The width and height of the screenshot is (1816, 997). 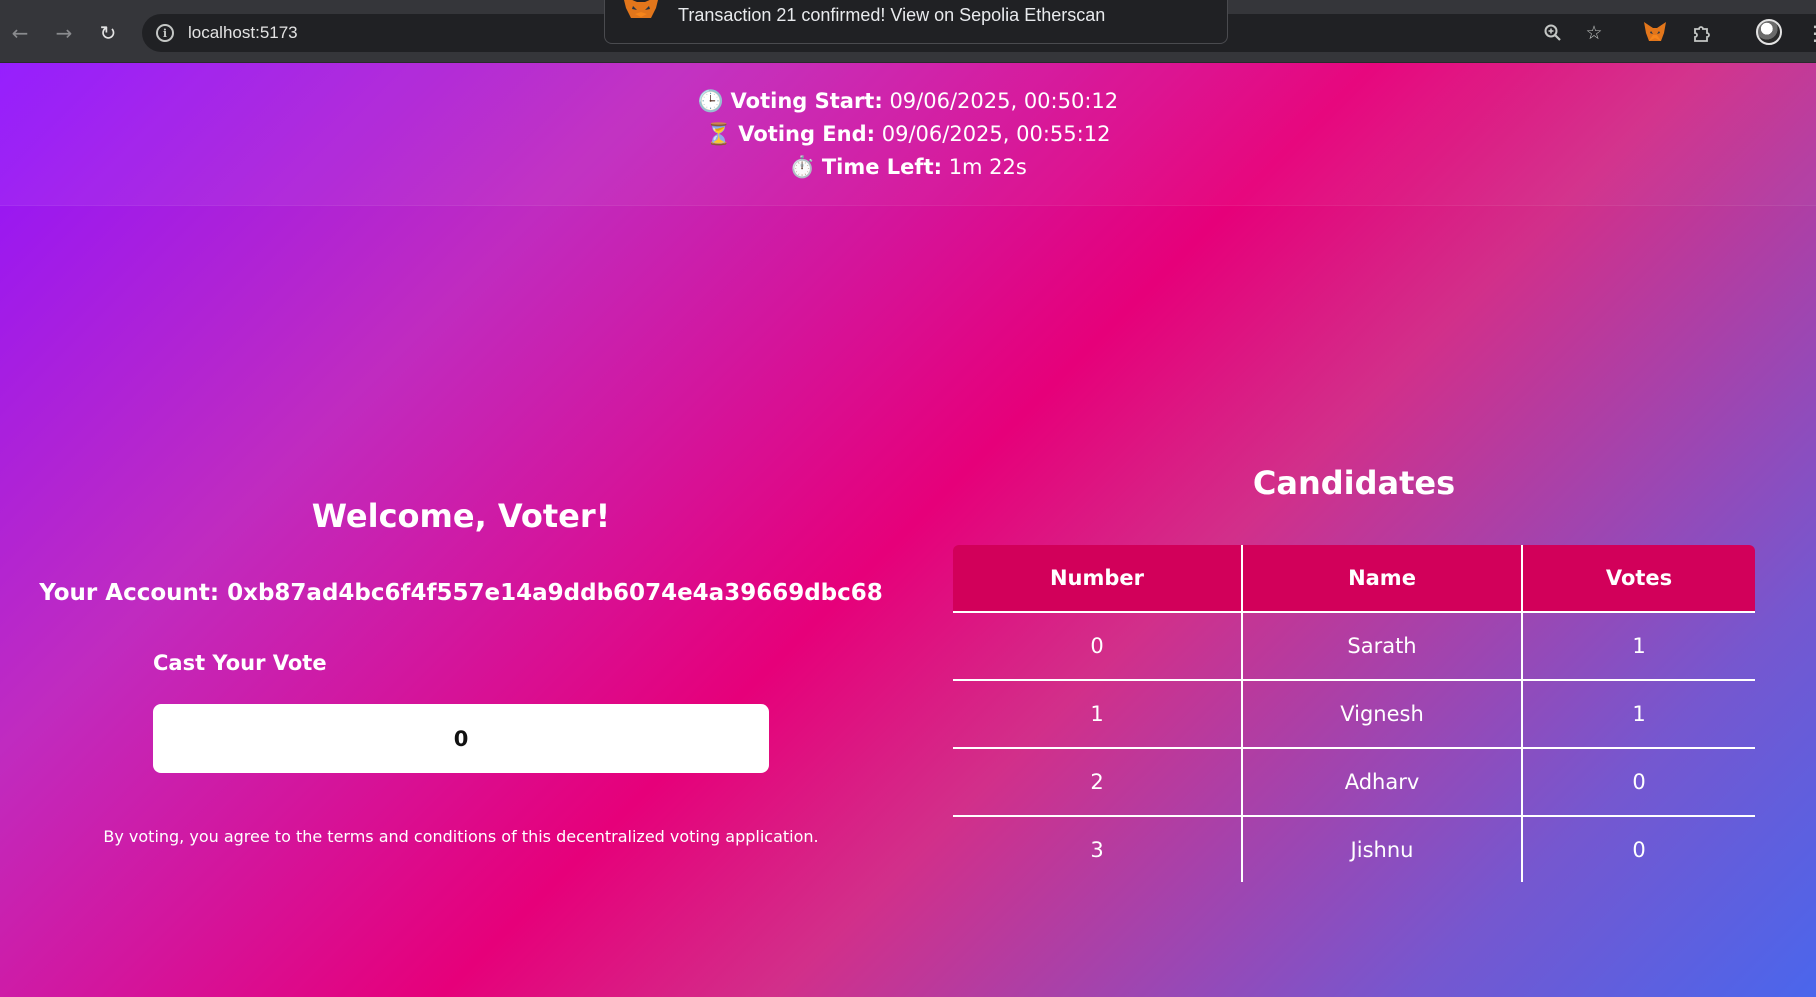 I want to click on back-arrow-icon: ←, so click(x=20, y=33).